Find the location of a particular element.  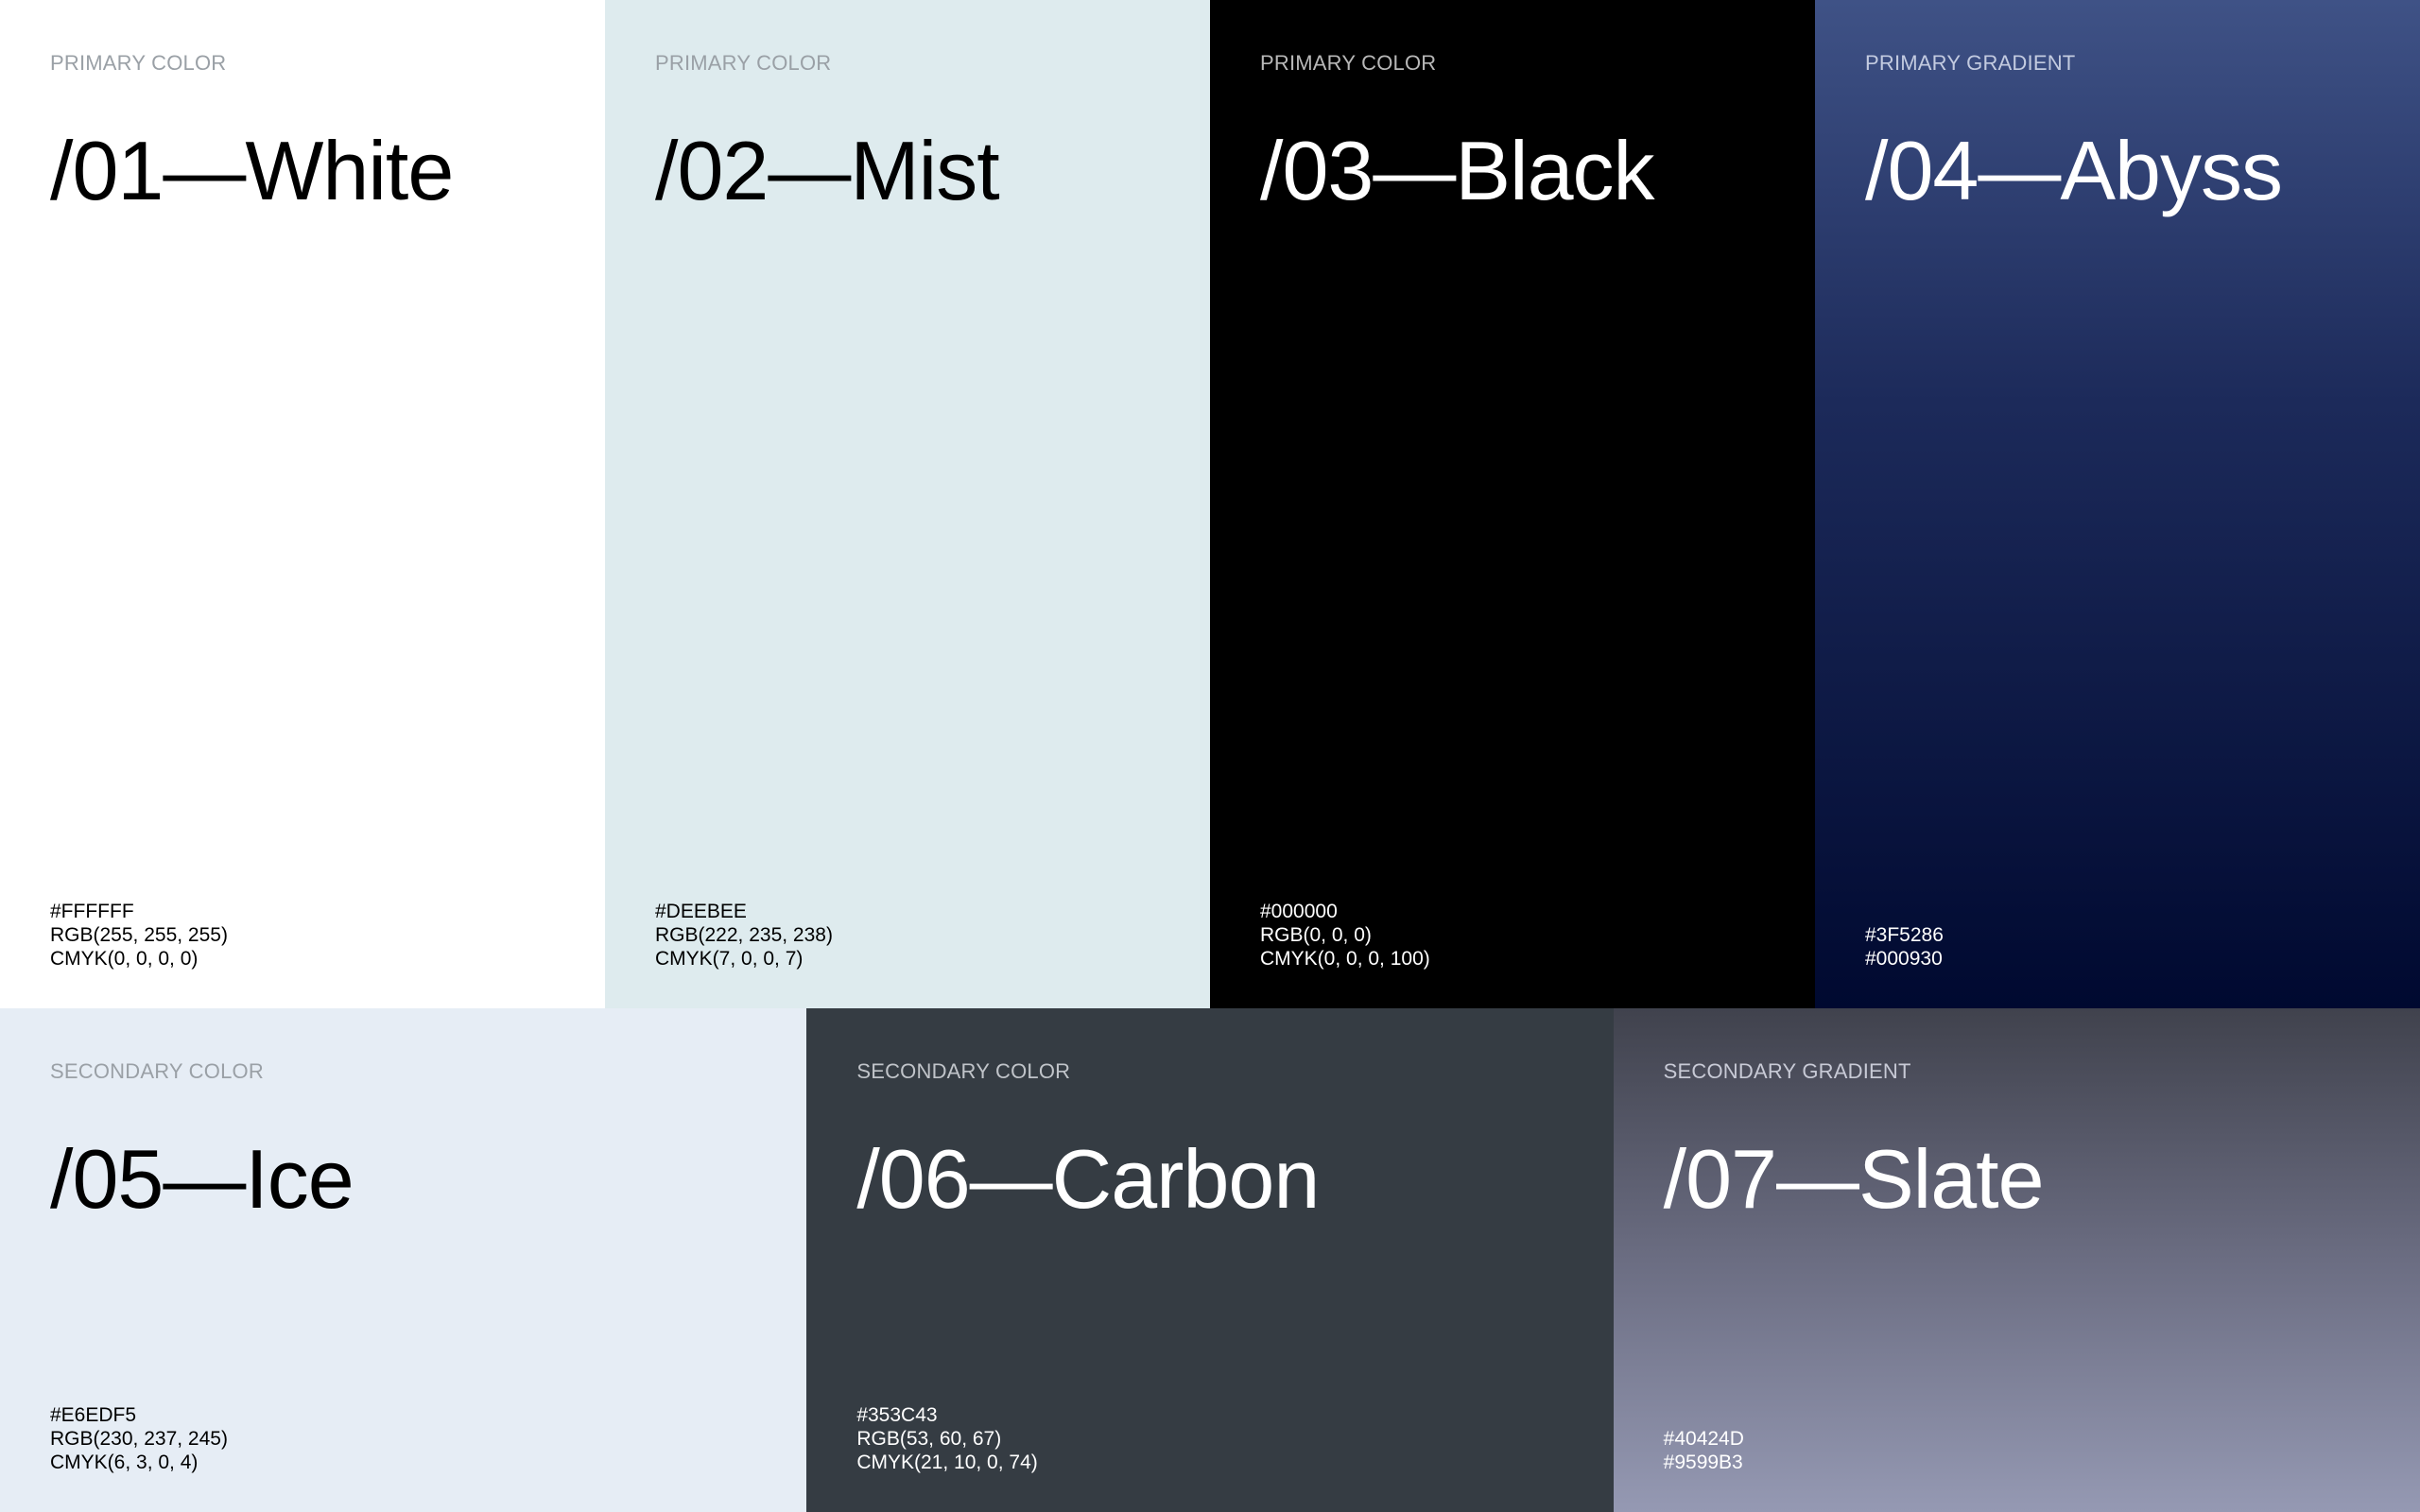

swatch-values: #40424D #9599B3 is located at coordinates (1704, 1450).